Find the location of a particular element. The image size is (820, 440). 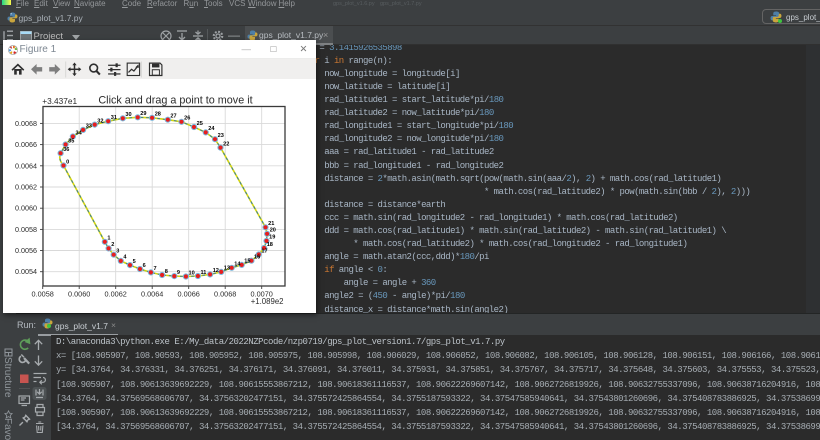

svg-text: 30 is located at coordinates (128, 115).